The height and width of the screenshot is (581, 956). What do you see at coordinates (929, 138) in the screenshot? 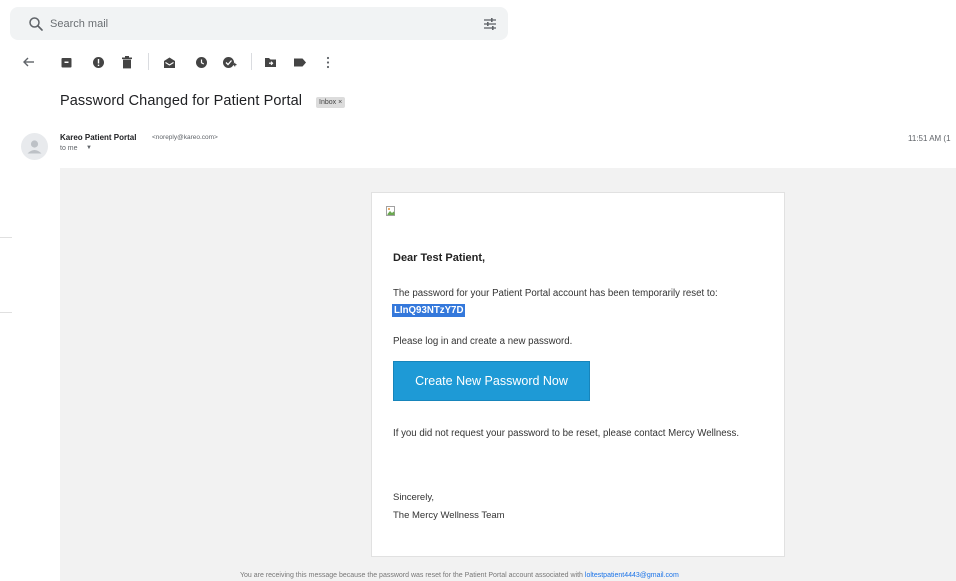
I see `message-timestamp: 11:51 AM (1` at bounding box center [929, 138].